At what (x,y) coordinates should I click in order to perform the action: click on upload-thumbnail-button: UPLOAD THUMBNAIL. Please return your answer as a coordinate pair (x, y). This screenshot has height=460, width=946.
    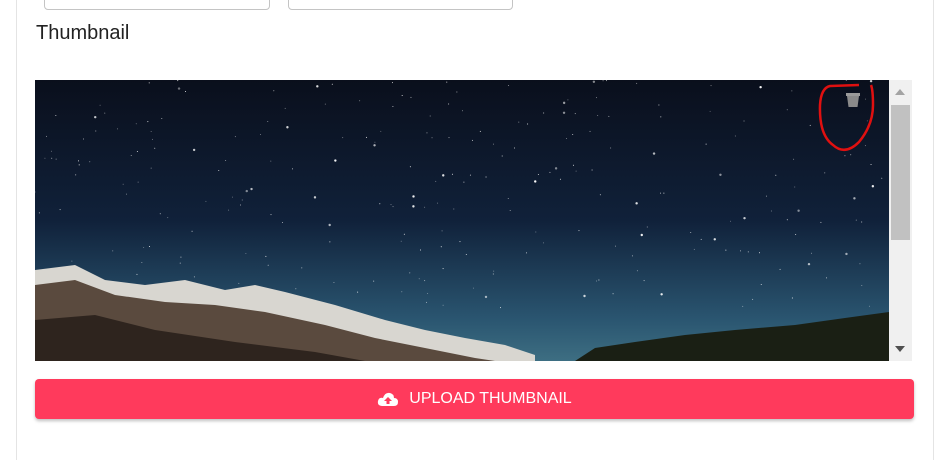
    Looking at the image, I should click on (474, 399).